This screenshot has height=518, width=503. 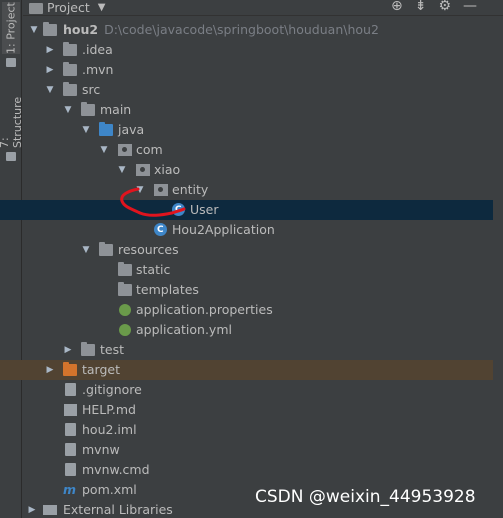 What do you see at coordinates (112, 389) in the screenshot?
I see `tree-item-label: .gitignore` at bounding box center [112, 389].